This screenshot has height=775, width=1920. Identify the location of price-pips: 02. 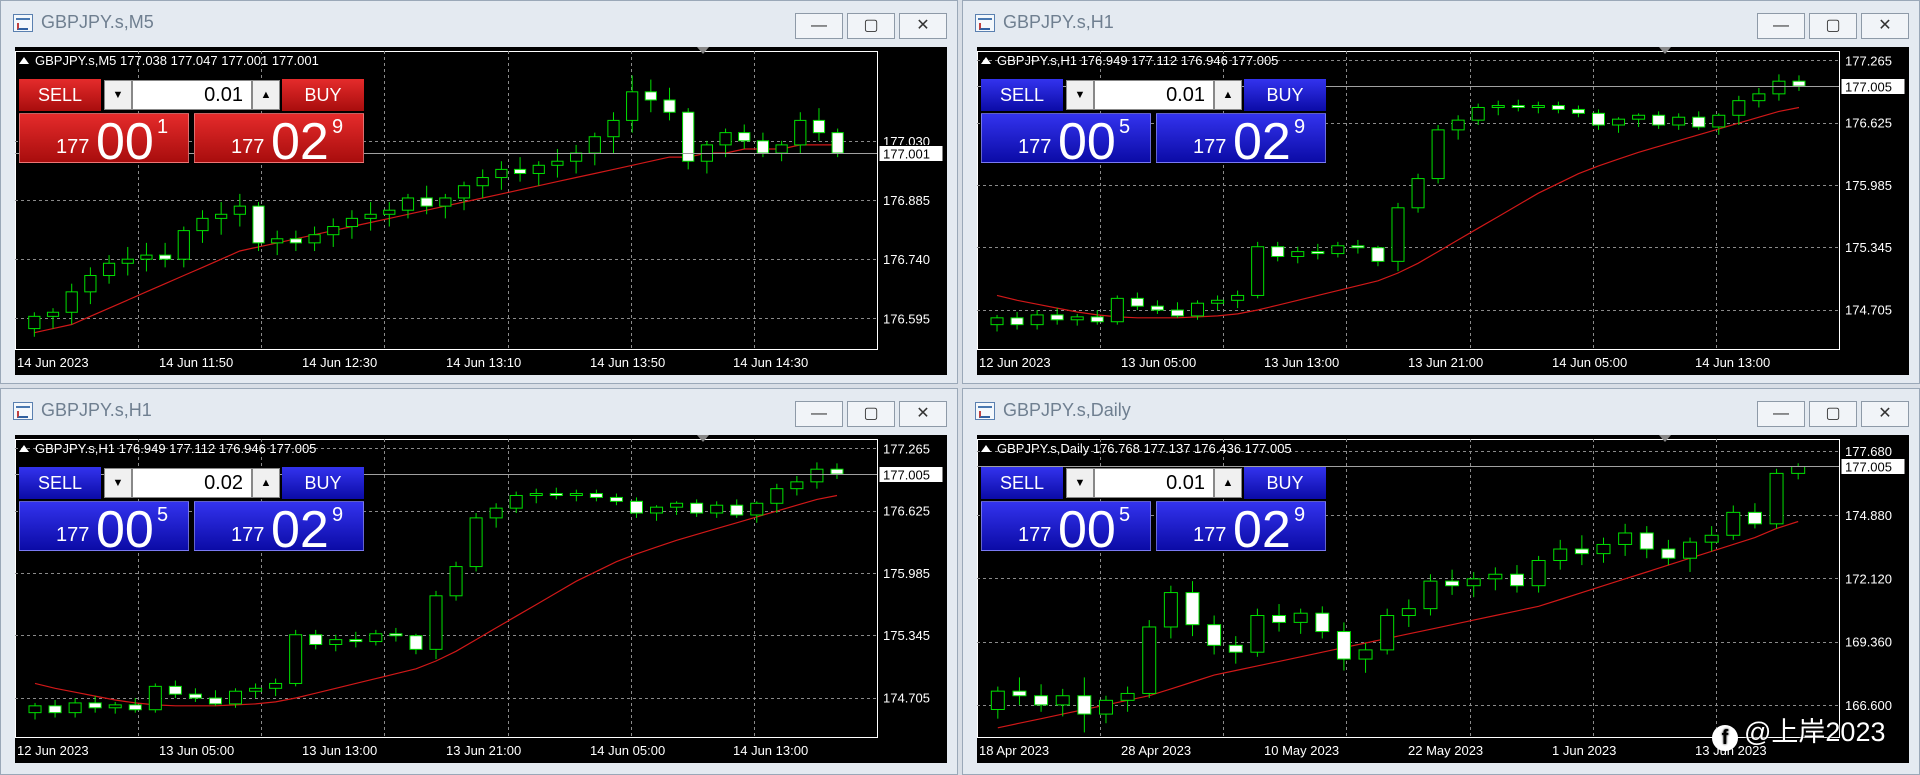
(1262, 530).